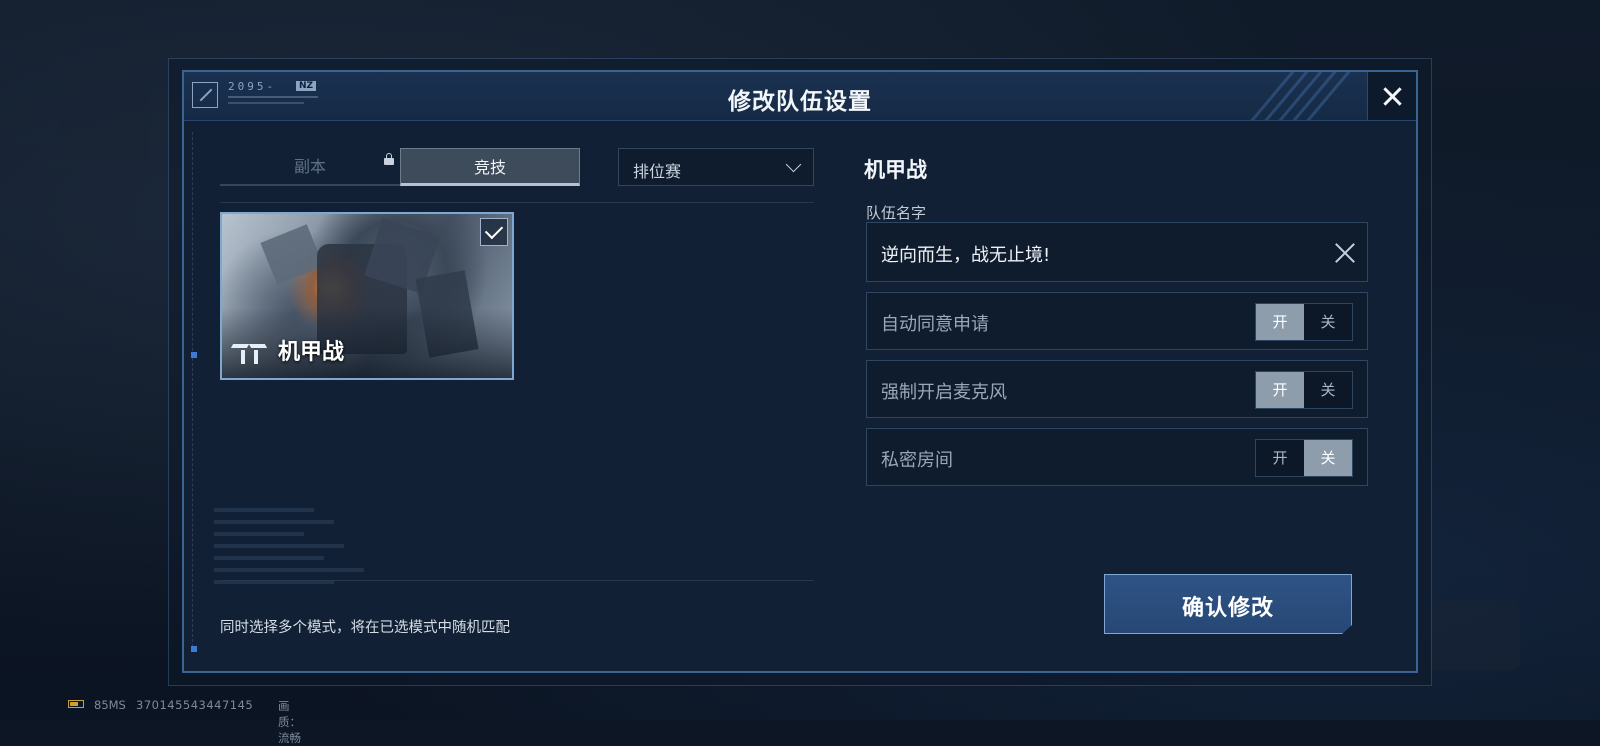  I want to click on dialog-header: 2095- NZ 修改队伍设置, so click(800, 96).